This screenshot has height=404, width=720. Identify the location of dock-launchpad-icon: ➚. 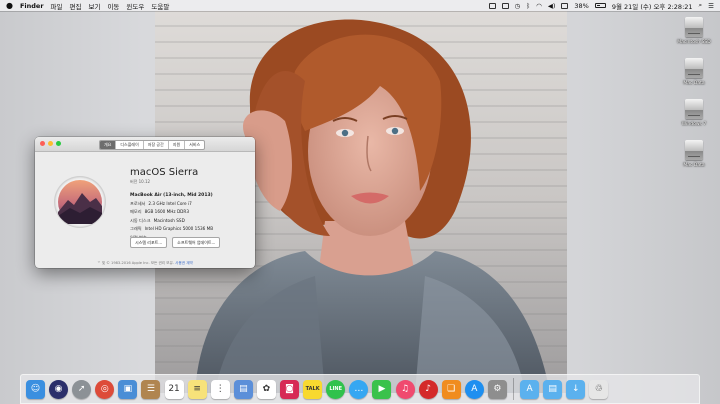
(82, 389).